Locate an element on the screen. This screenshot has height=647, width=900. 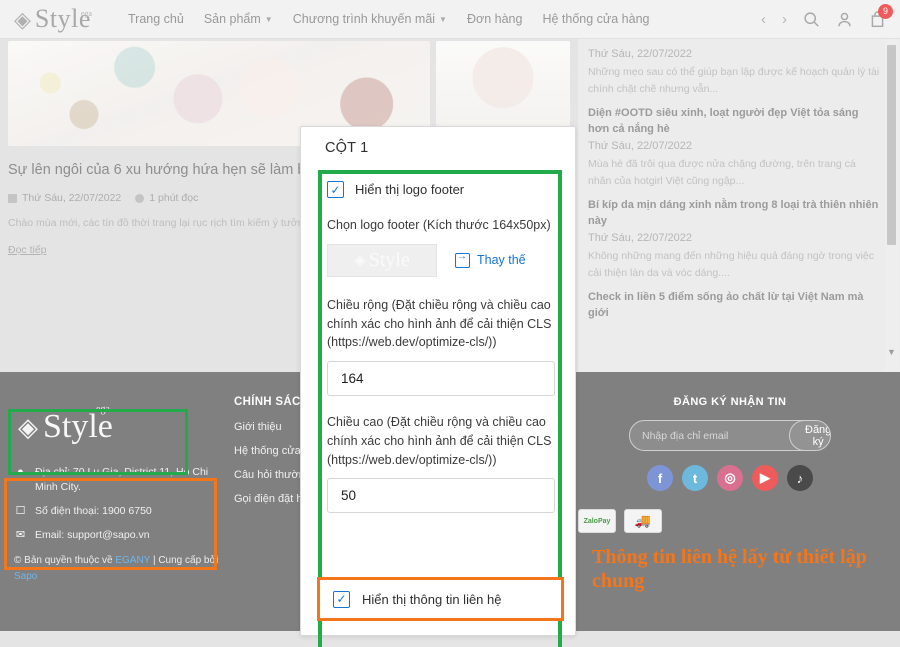
cart-count-badge: 9 is located at coordinates (885, 11).